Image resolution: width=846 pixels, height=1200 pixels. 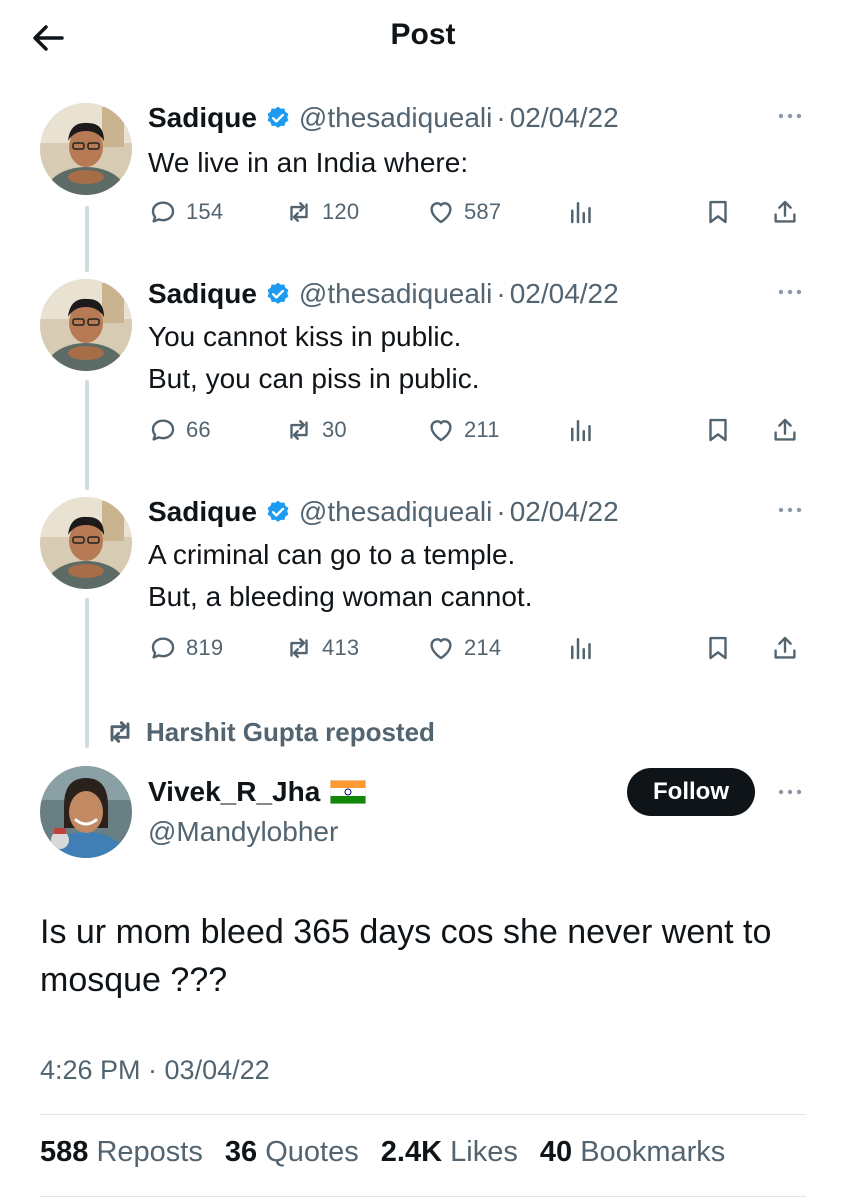 I want to click on like-button: 214, so click(x=463, y=648).